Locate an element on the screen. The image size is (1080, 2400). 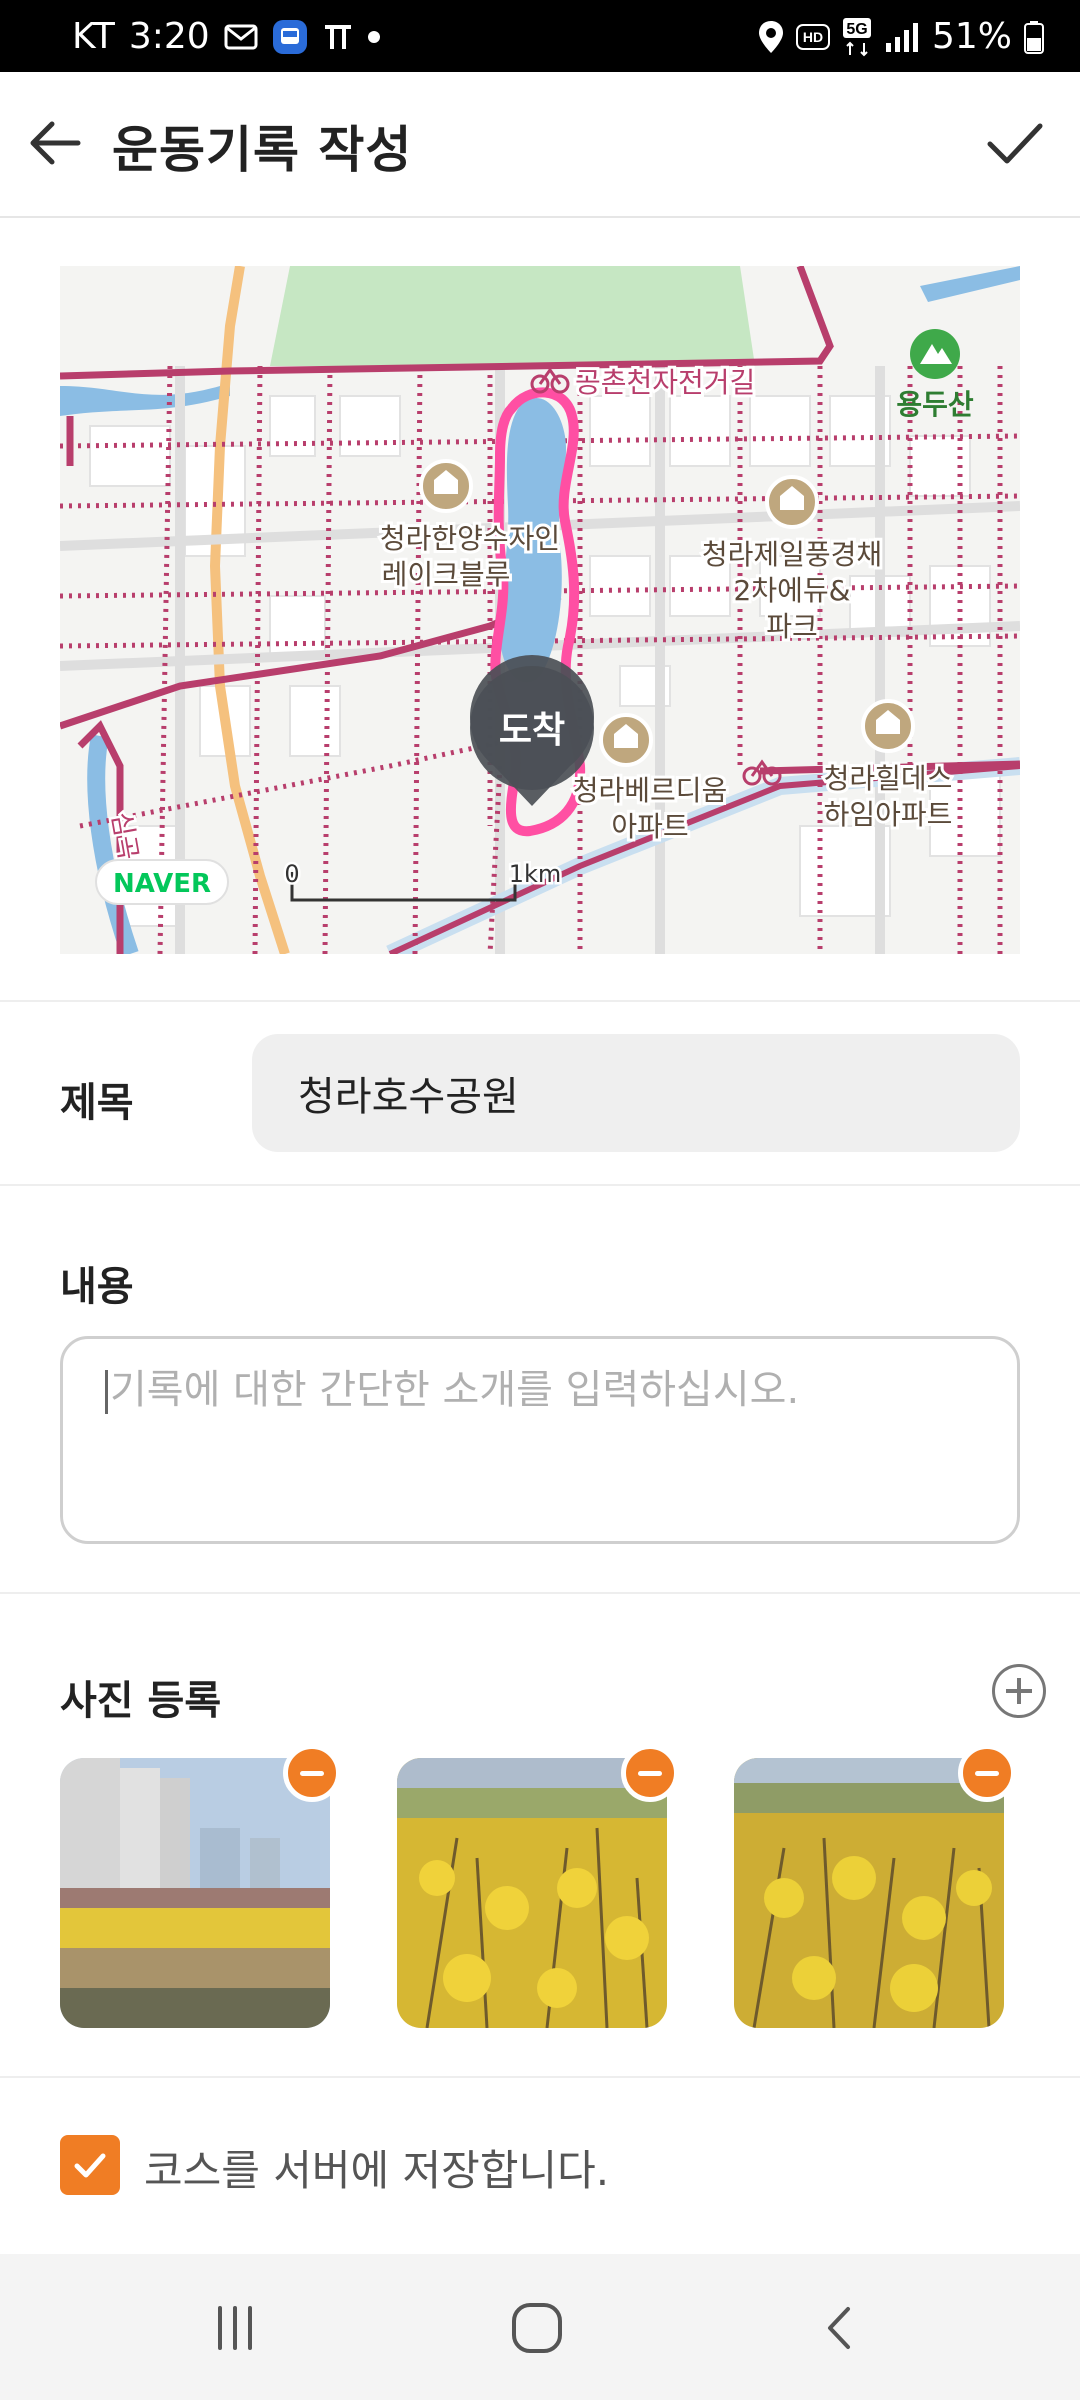
save-course-label: 코스를 서버에 저장합니다. is located at coordinates (376, 2167).